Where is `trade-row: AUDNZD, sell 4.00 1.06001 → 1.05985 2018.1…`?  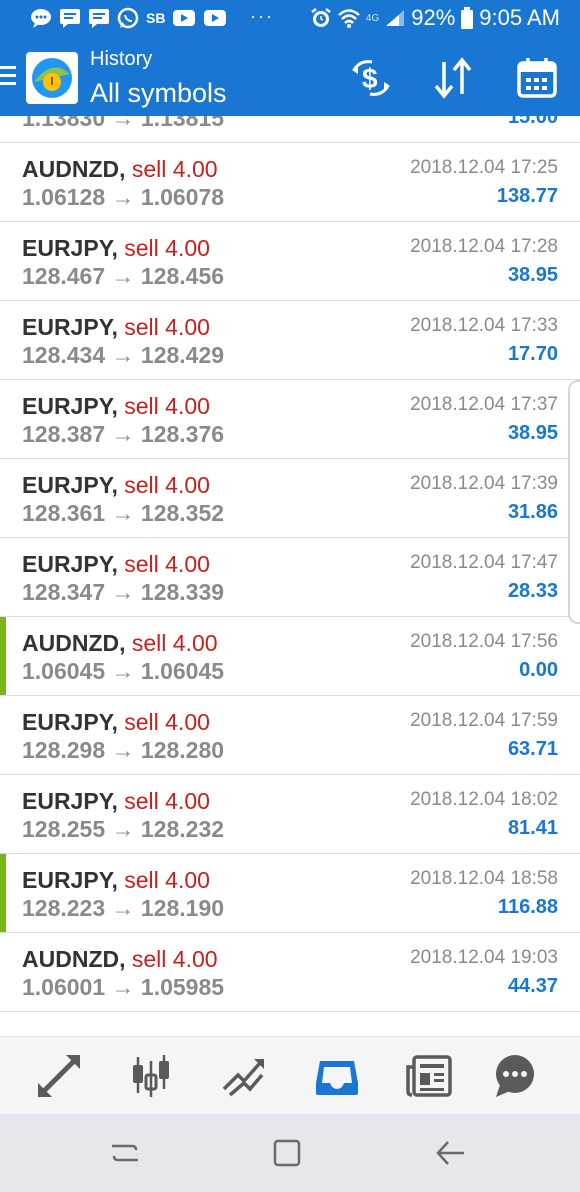 trade-row: AUDNZD, sell 4.00 1.06001 → 1.05985 2018.1… is located at coordinates (290, 972).